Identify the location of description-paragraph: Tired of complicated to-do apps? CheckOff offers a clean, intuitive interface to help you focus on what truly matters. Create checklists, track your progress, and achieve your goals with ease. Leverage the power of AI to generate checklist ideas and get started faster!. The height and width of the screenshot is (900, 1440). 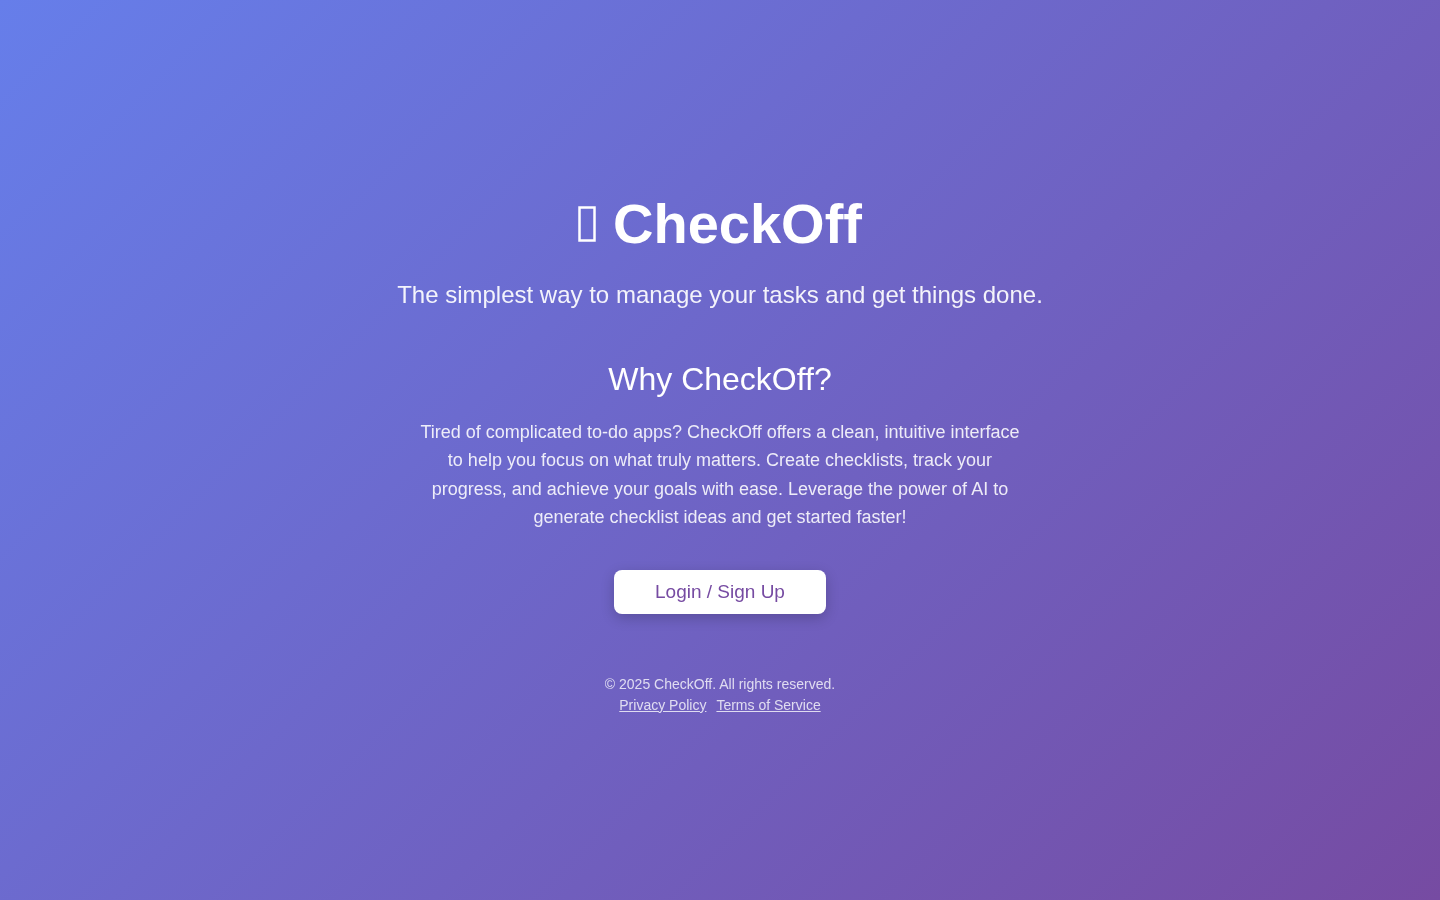
(720, 474).